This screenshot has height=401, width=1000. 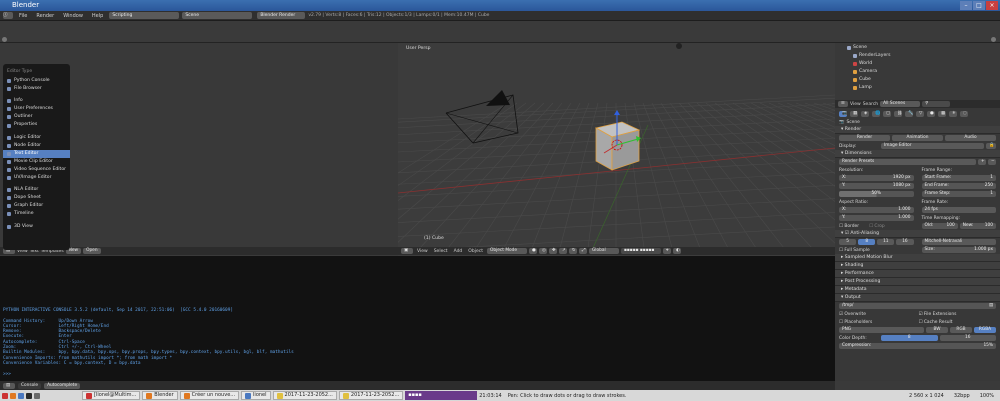 I want to click on console-type-button: ▤, so click(x=9, y=385).